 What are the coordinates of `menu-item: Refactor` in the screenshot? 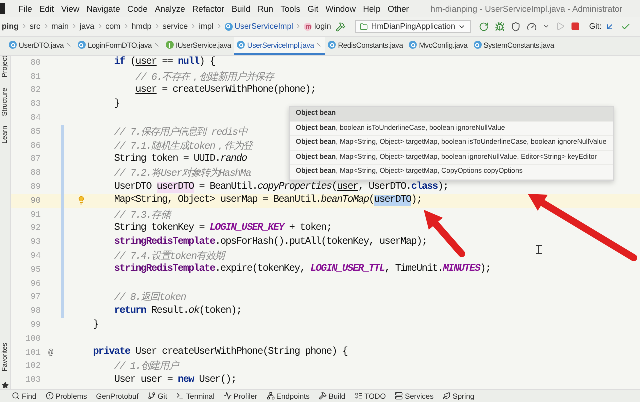 It's located at (208, 9).